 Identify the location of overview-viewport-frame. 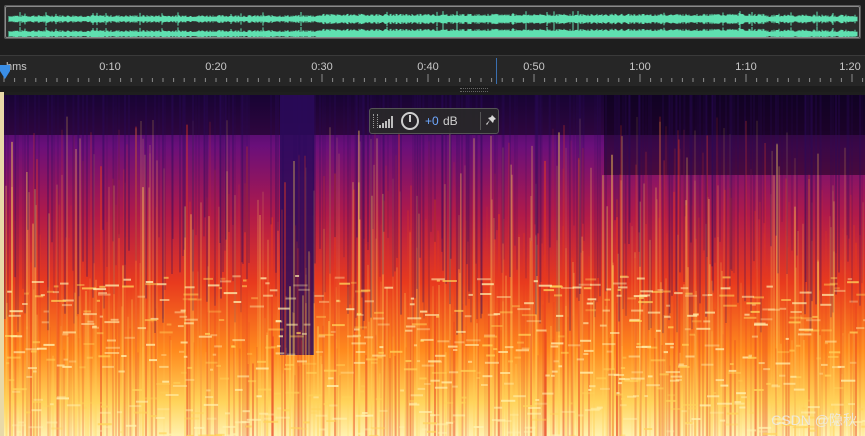
(432, 22).